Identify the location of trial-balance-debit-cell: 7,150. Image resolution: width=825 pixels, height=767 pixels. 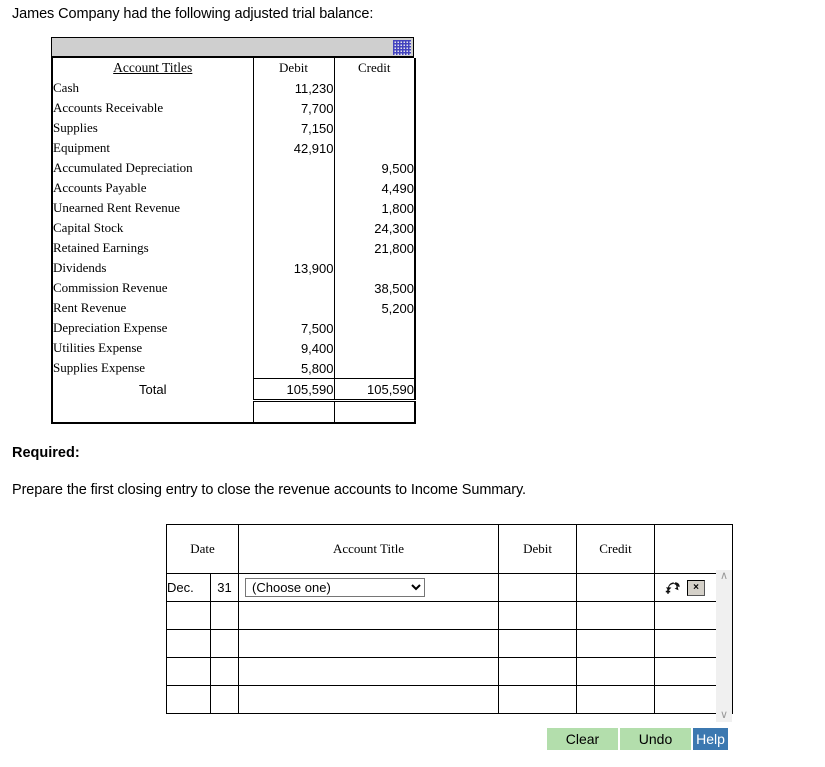
(294, 128).